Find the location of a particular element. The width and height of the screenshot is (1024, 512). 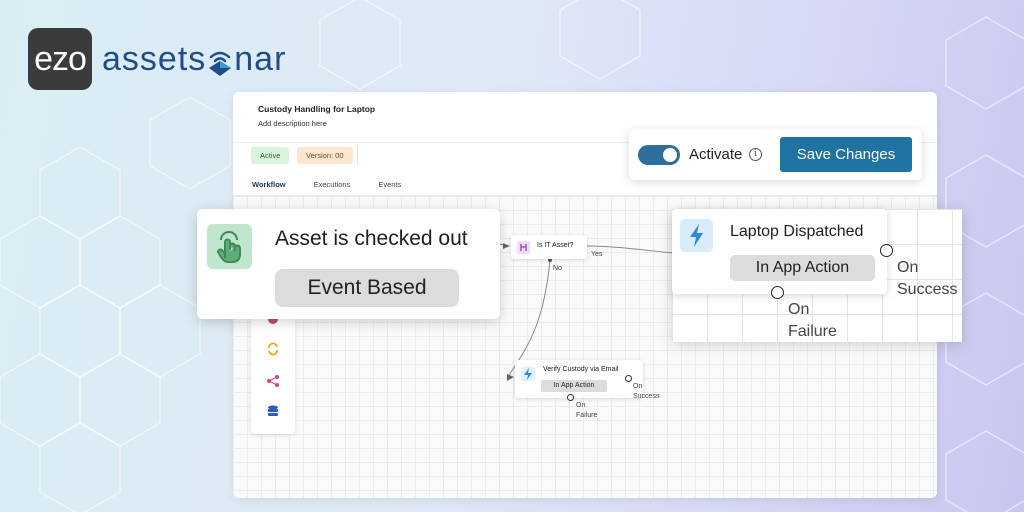

verify-success-port is located at coordinates (628, 378).